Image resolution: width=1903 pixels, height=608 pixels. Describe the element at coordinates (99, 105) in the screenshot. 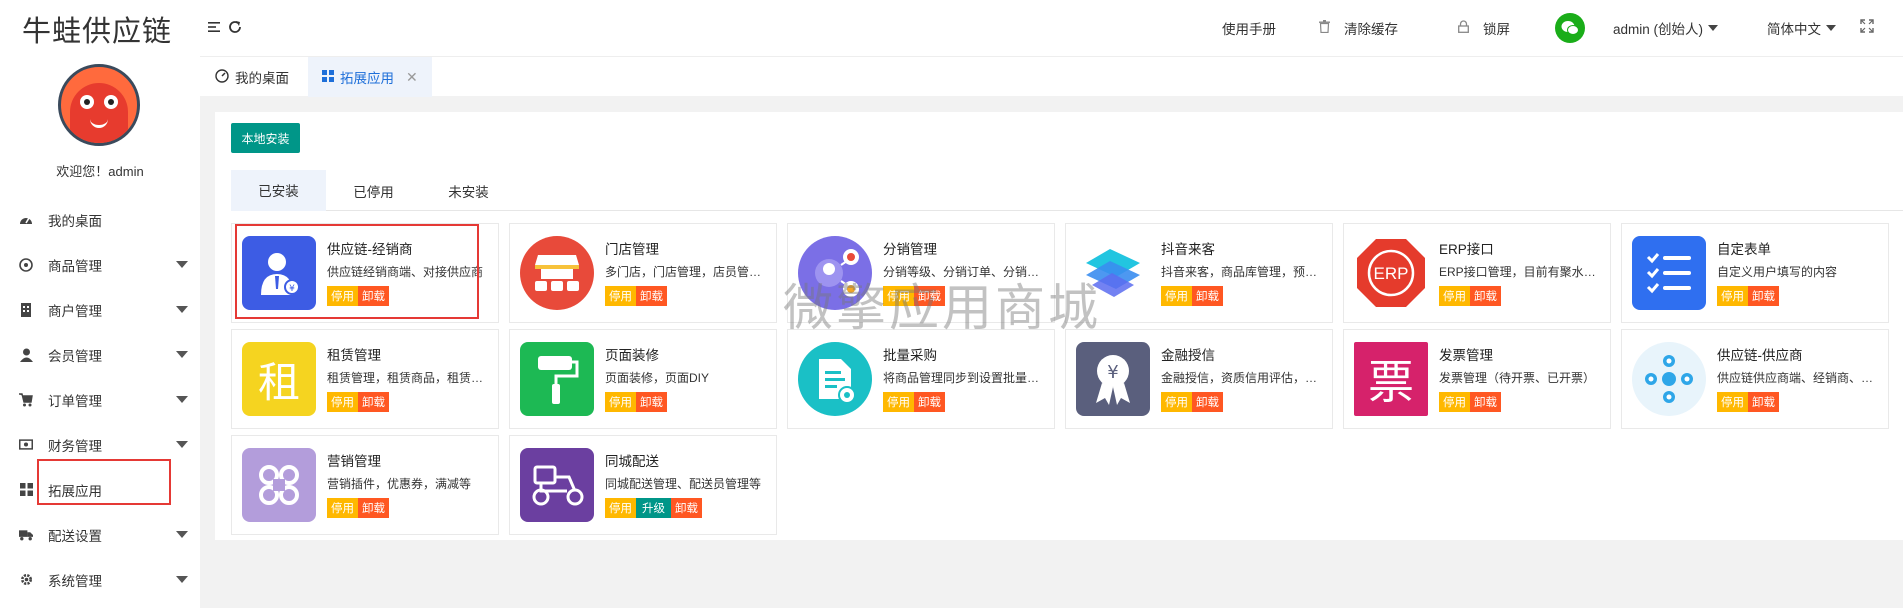

I see `avatar` at that location.